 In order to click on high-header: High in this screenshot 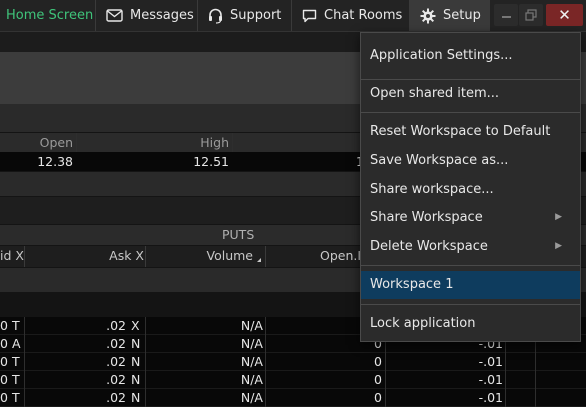, I will do `click(214, 142)`.